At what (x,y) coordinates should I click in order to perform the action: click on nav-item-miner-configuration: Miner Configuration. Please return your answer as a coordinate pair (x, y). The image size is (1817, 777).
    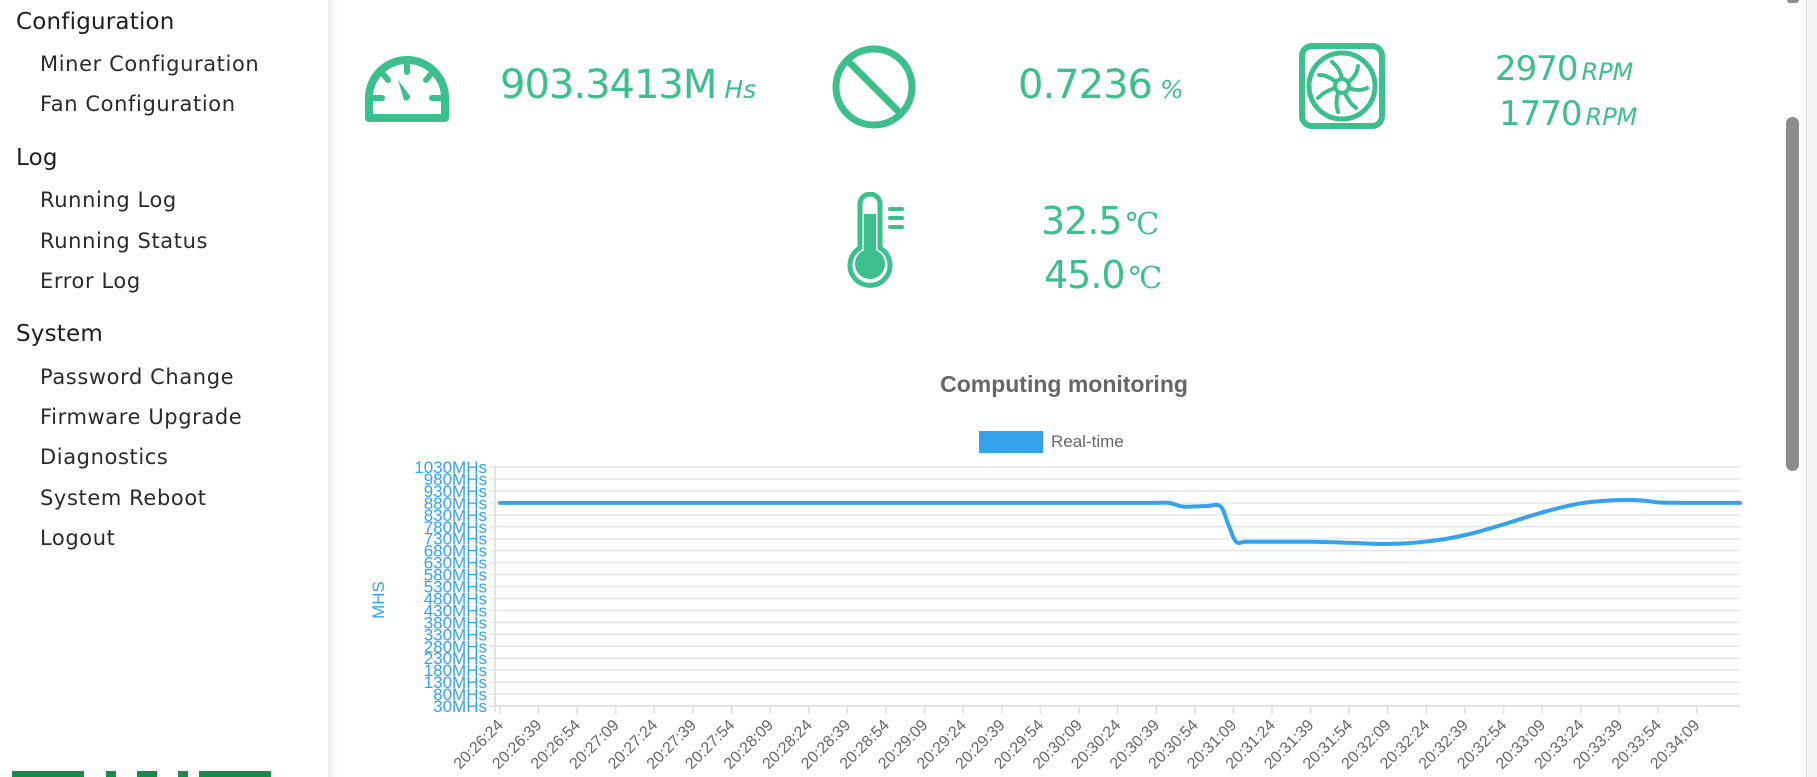
    Looking at the image, I should click on (149, 64).